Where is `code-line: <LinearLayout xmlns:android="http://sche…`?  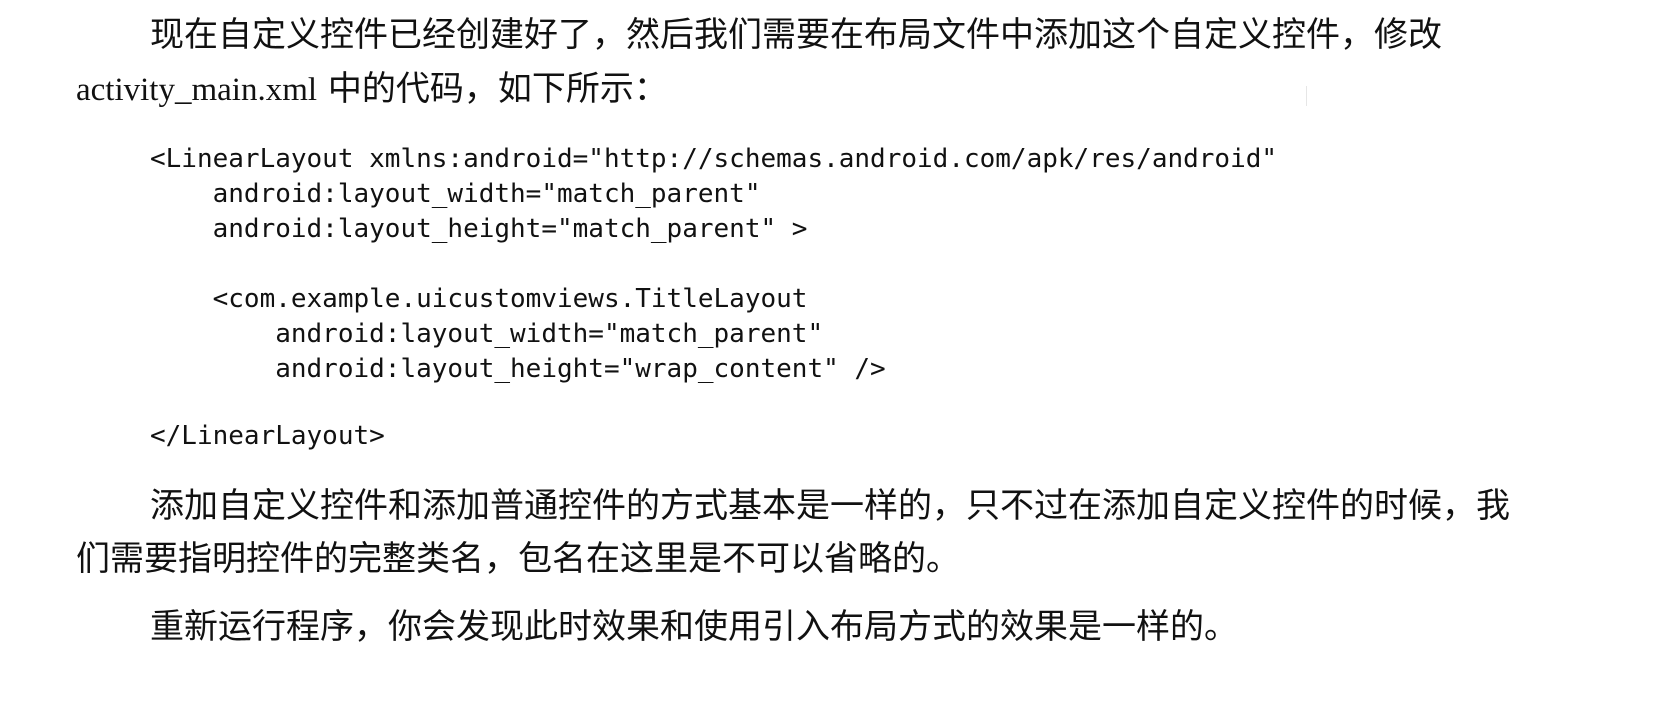
code-line: <LinearLayout xmlns:android="http://sche… is located at coordinates (714, 159).